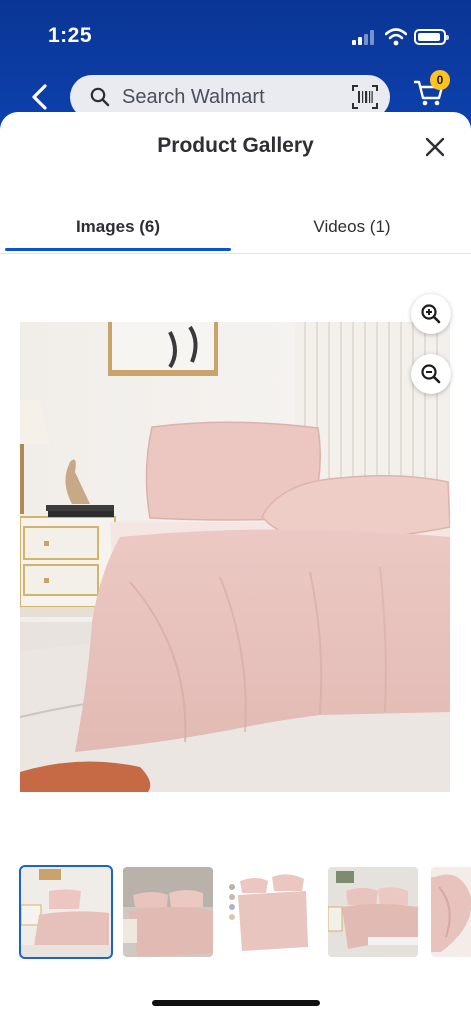  I want to click on barcode-scan-icon, so click(365, 97).